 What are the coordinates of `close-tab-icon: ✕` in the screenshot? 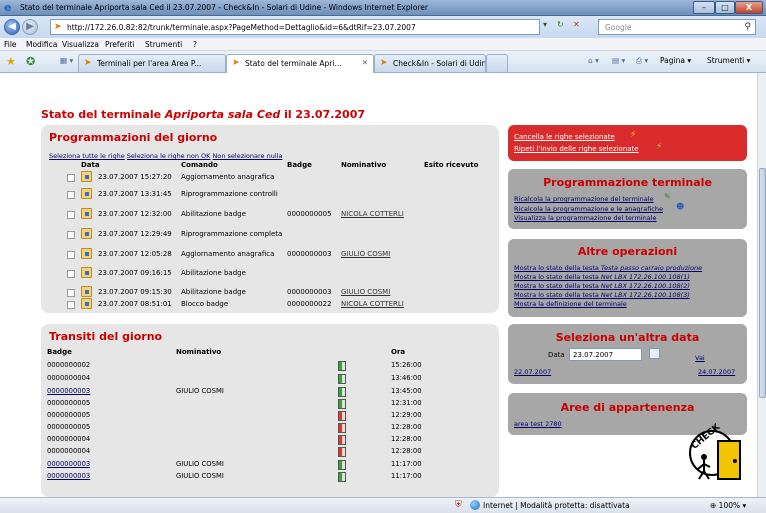 It's located at (365, 62).